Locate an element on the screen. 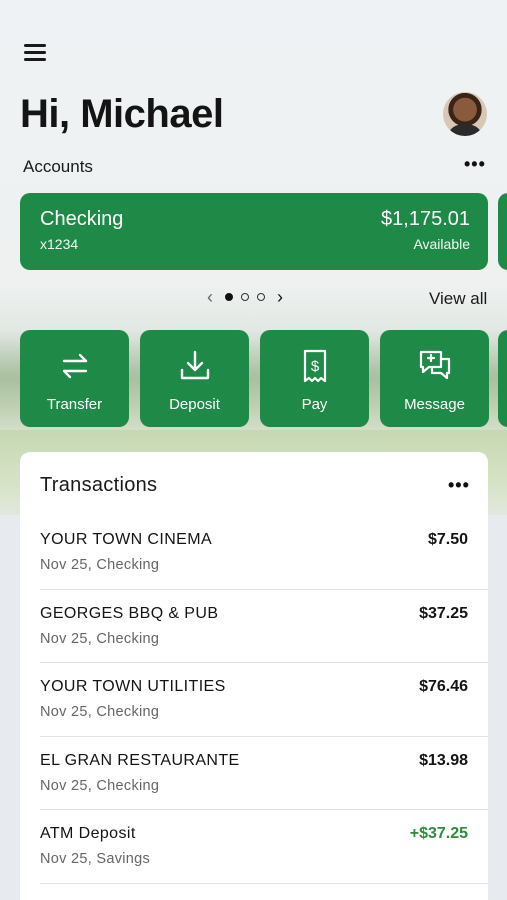  transaction-meta: Nov 25, Savings is located at coordinates (95, 859).